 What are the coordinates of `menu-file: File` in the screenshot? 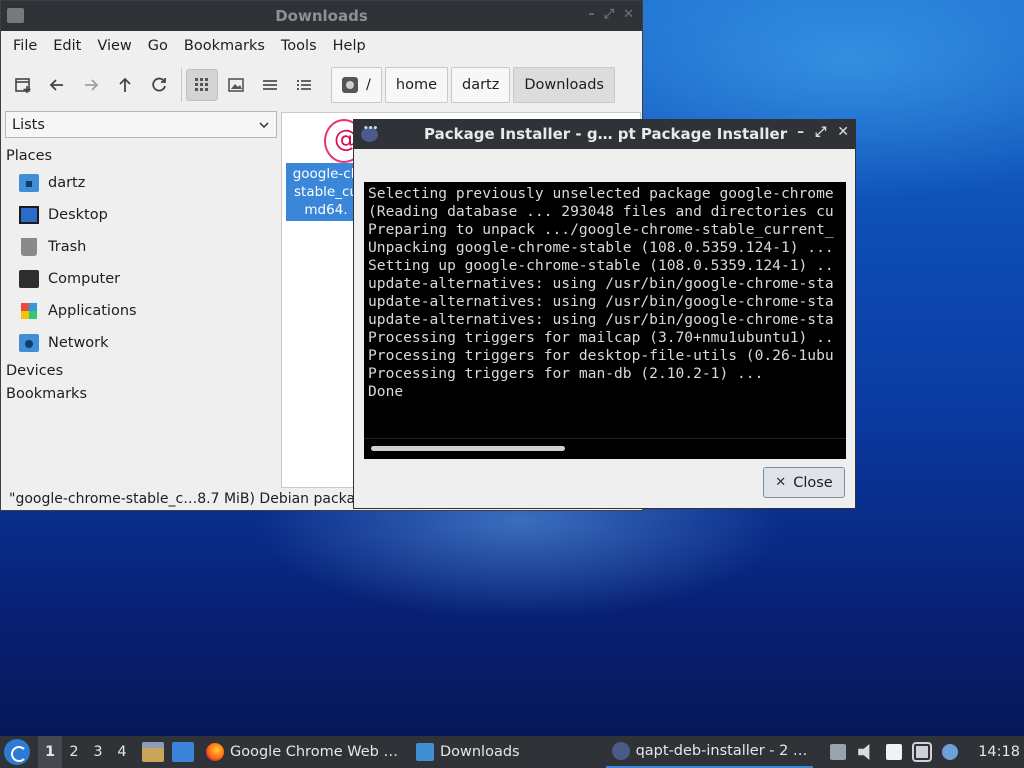 It's located at (25, 46).